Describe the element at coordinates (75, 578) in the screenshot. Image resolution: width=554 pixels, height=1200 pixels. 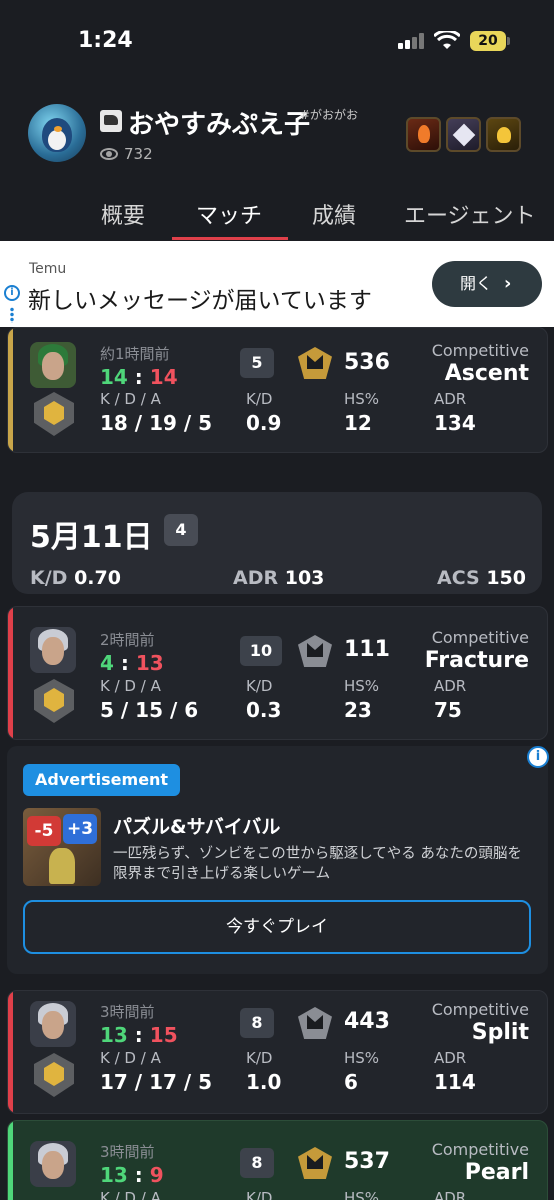
I see `day-kd: K/D 0.70` at that location.